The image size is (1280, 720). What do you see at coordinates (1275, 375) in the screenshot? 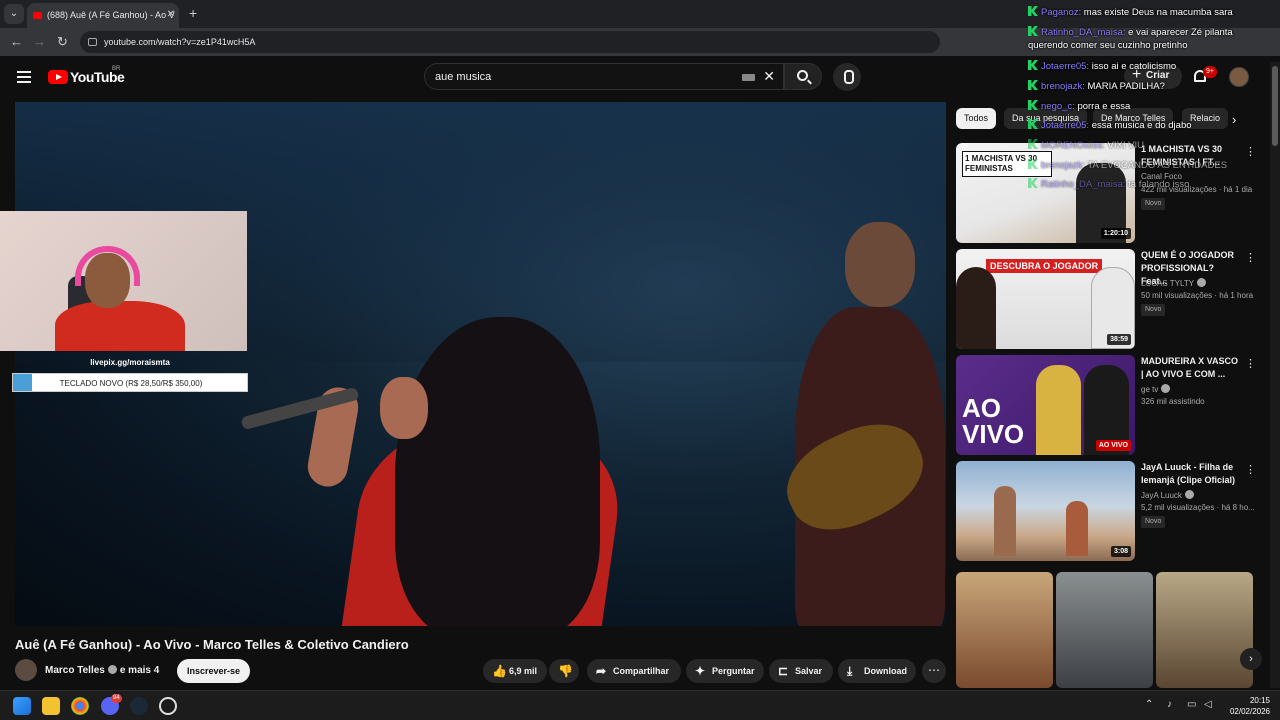
I see `page-scrollbar` at bounding box center [1275, 375].